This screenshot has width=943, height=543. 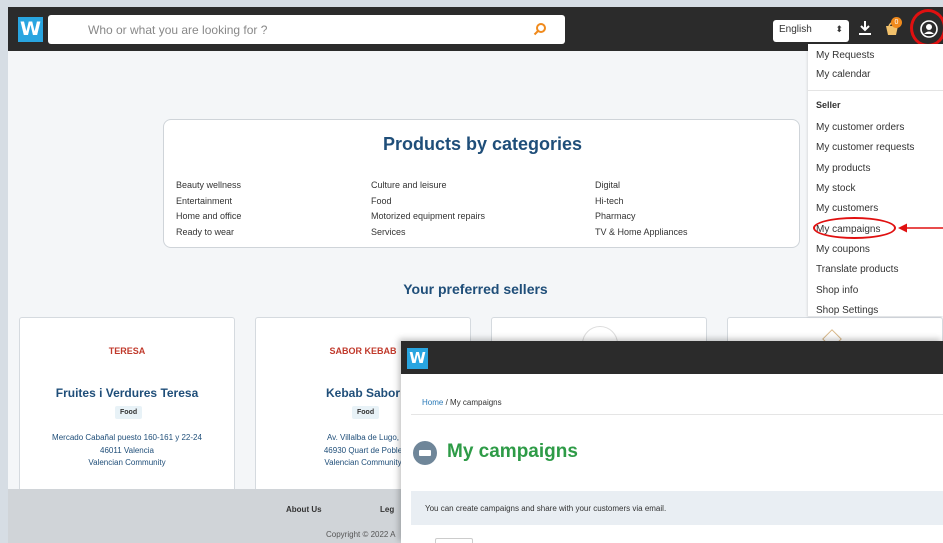 I want to click on seller-name: Fruites i Verdures Teresa, so click(x=127, y=393).